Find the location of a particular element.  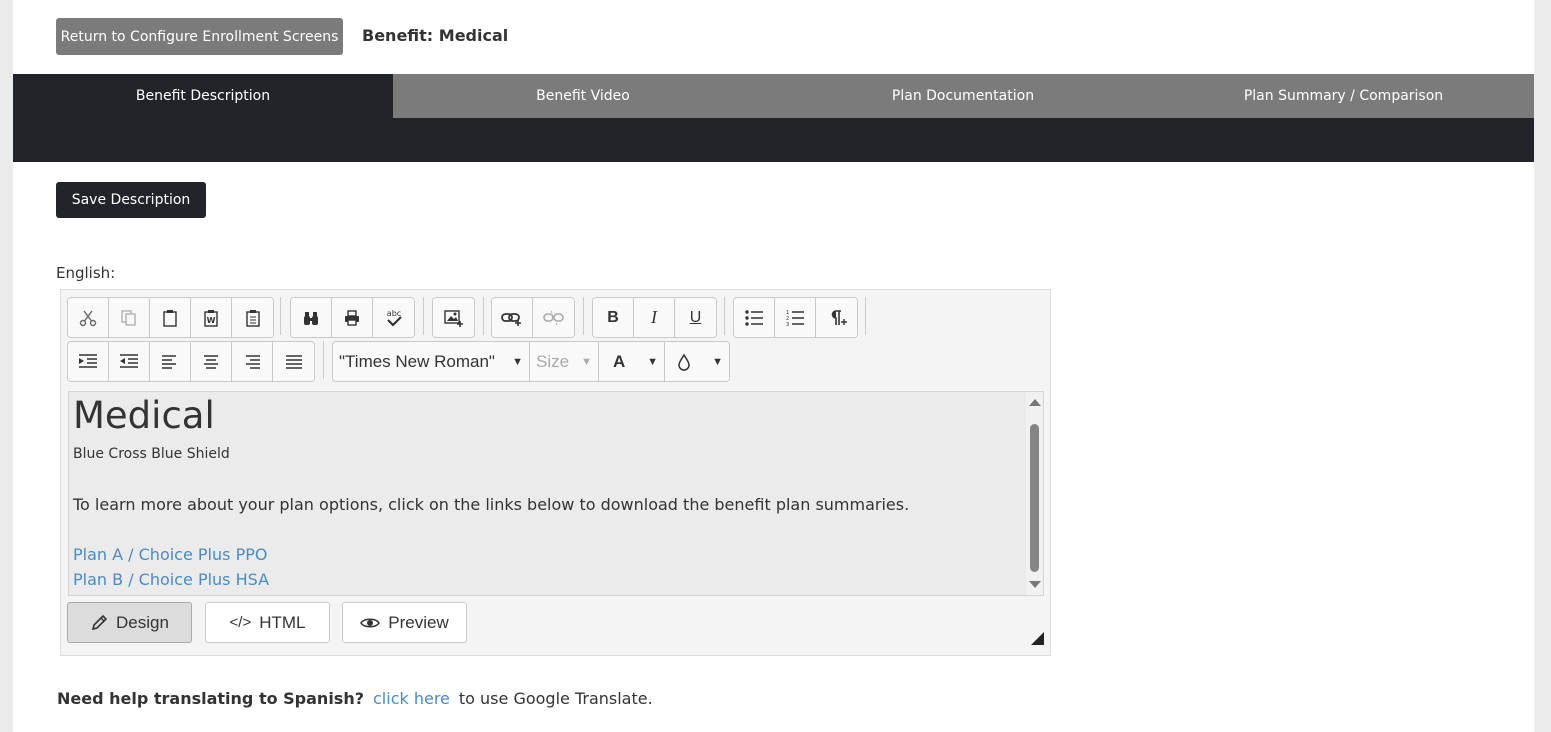

content-heading: Medical is located at coordinates (144, 415).